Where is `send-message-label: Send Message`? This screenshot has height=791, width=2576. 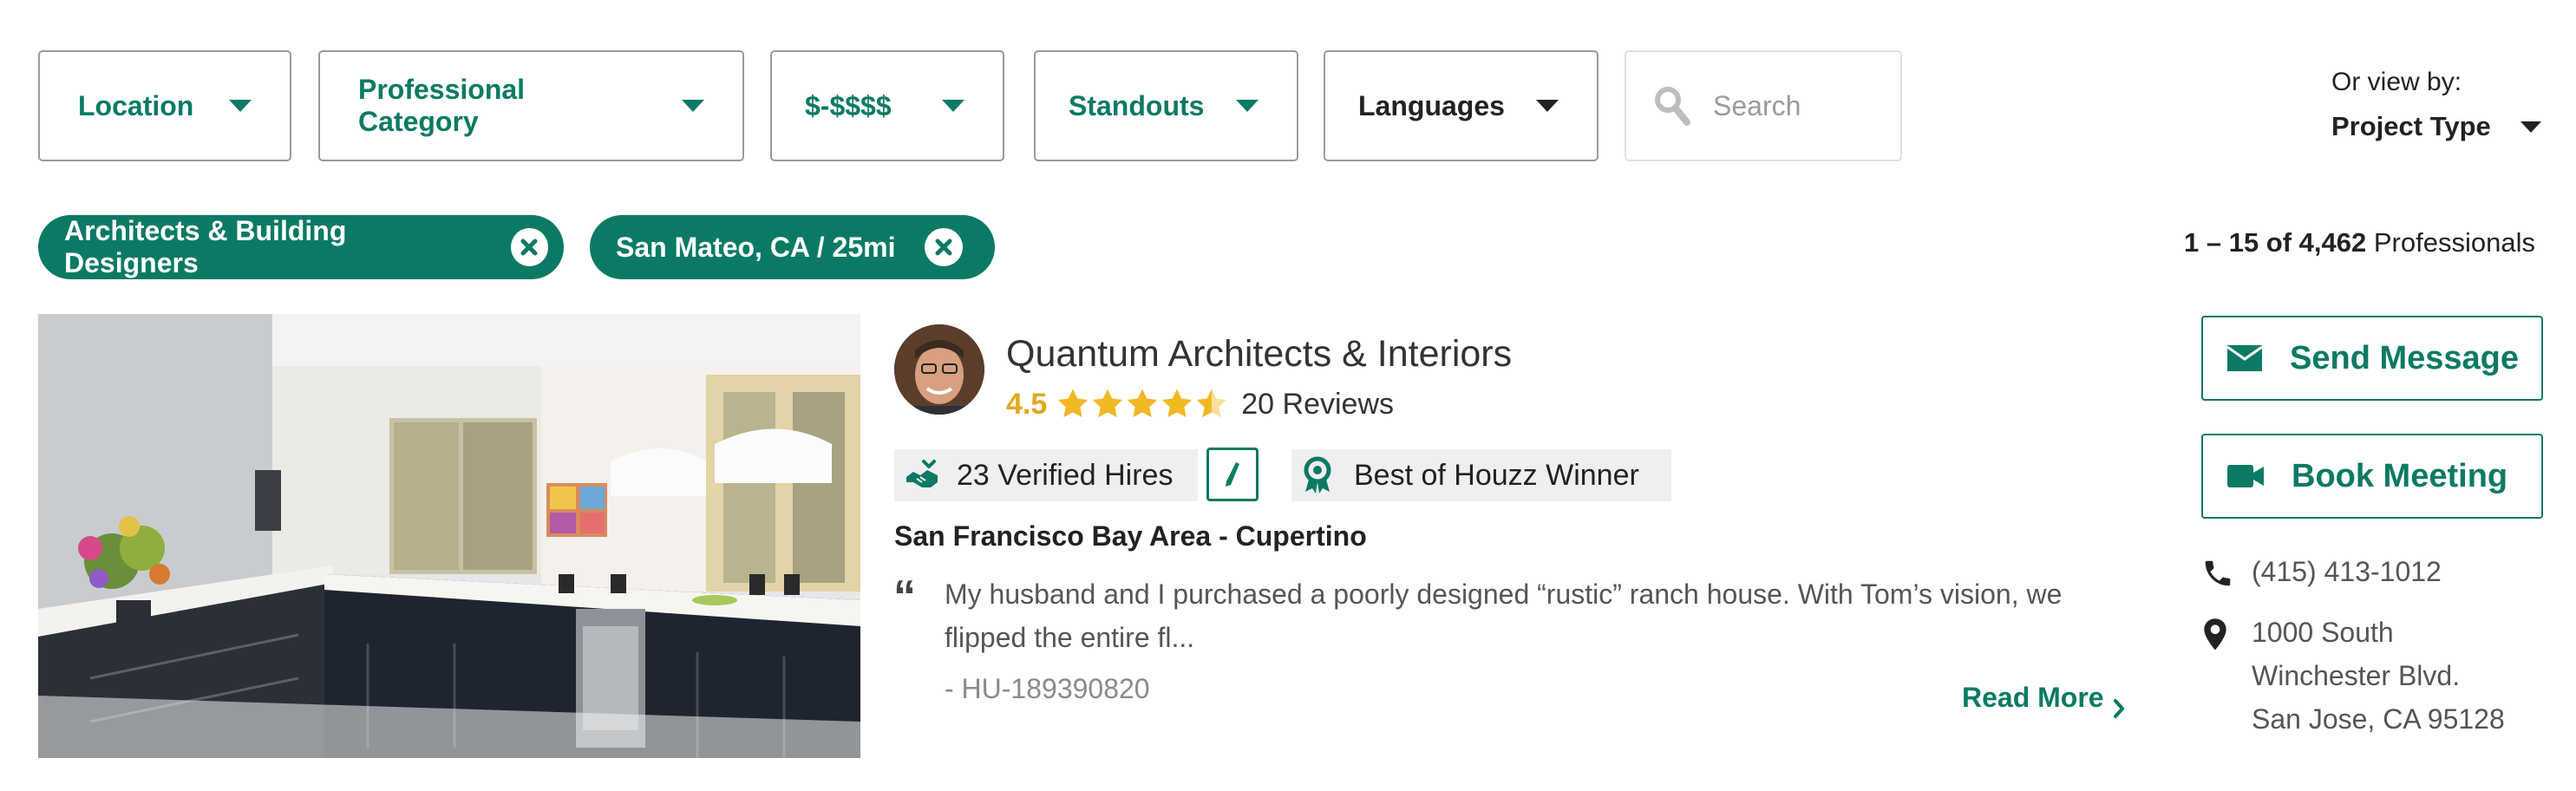 send-message-label: Send Message is located at coordinates (2404, 358).